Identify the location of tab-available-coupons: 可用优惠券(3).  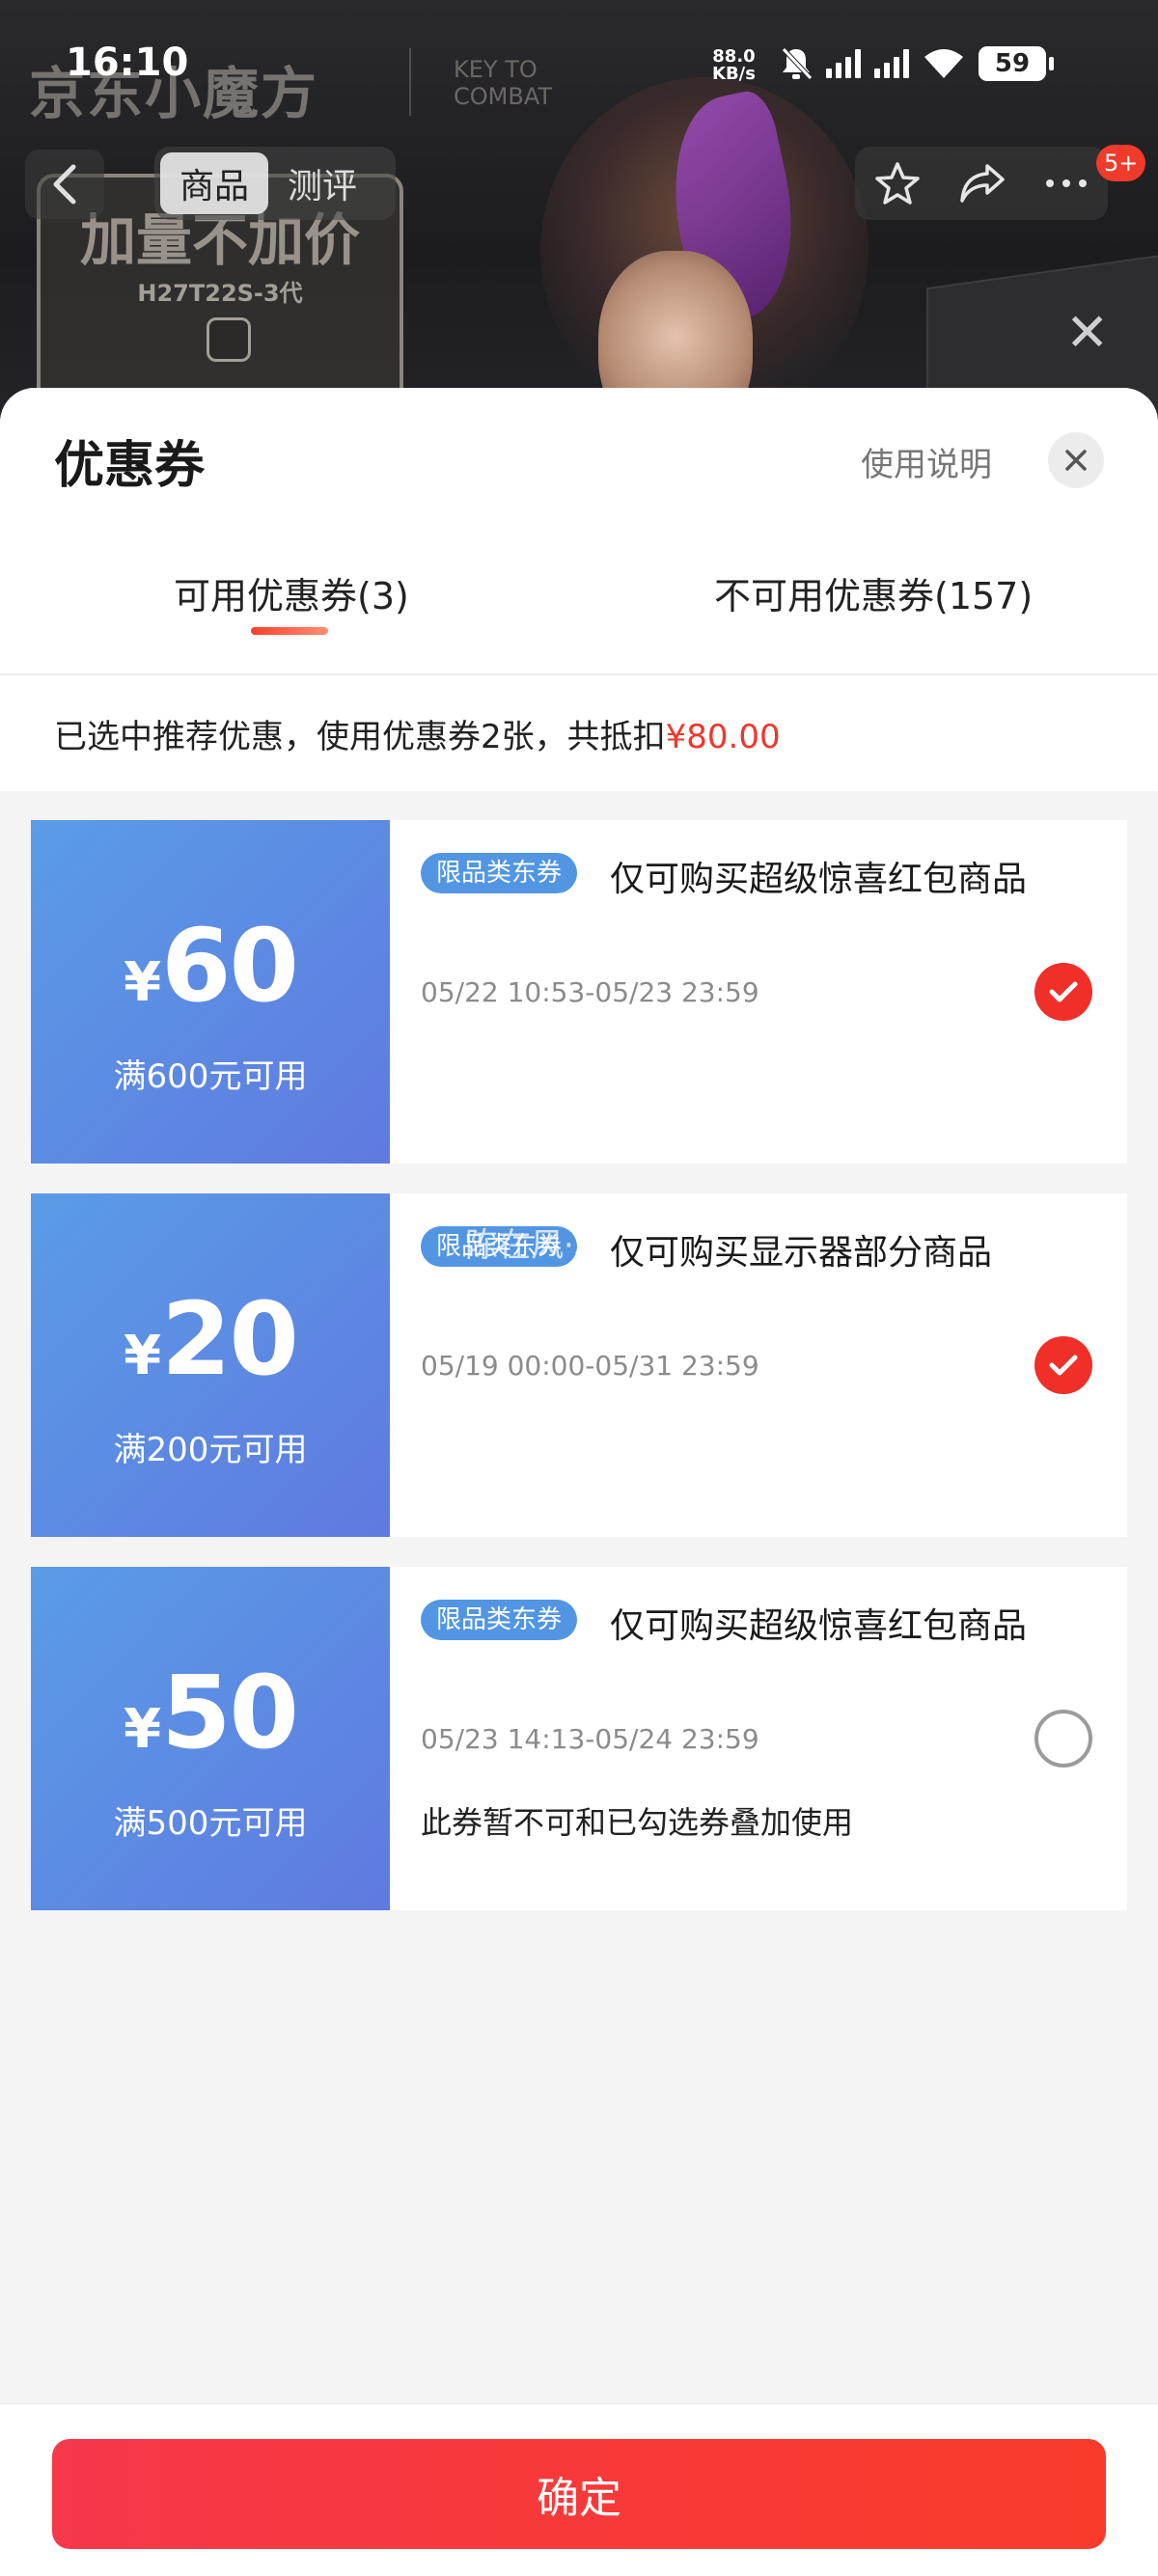
(291, 592).